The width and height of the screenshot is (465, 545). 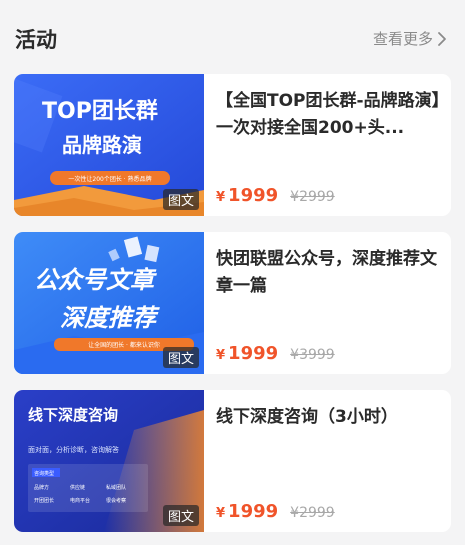 I want to click on card-title: 快团联盟公众号，深度推荐文章一篇, so click(x=326, y=272).